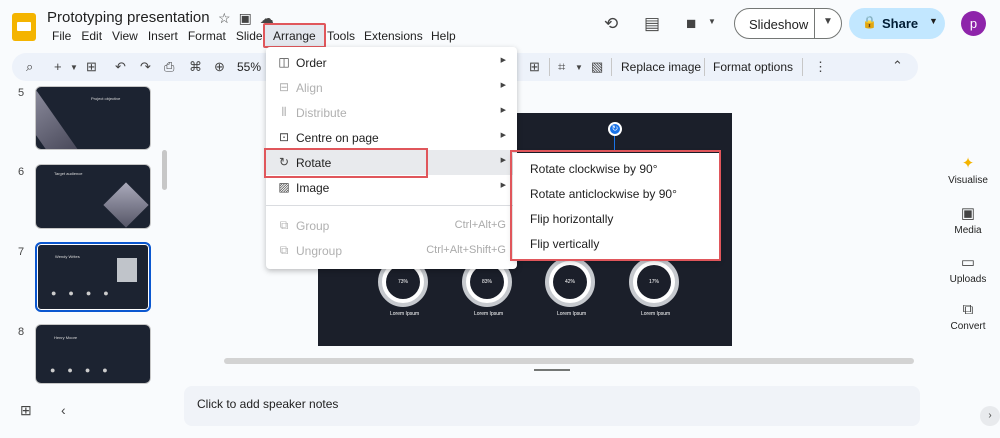 This screenshot has width=1000, height=438. Describe the element at coordinates (346, 163) in the screenshot. I see `rotate-highlight-box` at that location.